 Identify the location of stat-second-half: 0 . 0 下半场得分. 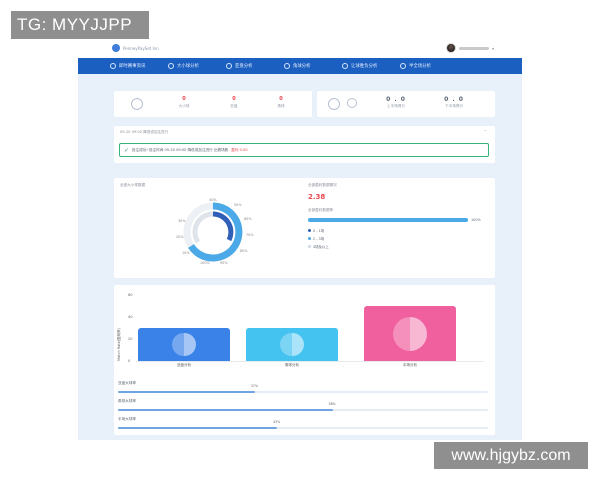
(454, 102).